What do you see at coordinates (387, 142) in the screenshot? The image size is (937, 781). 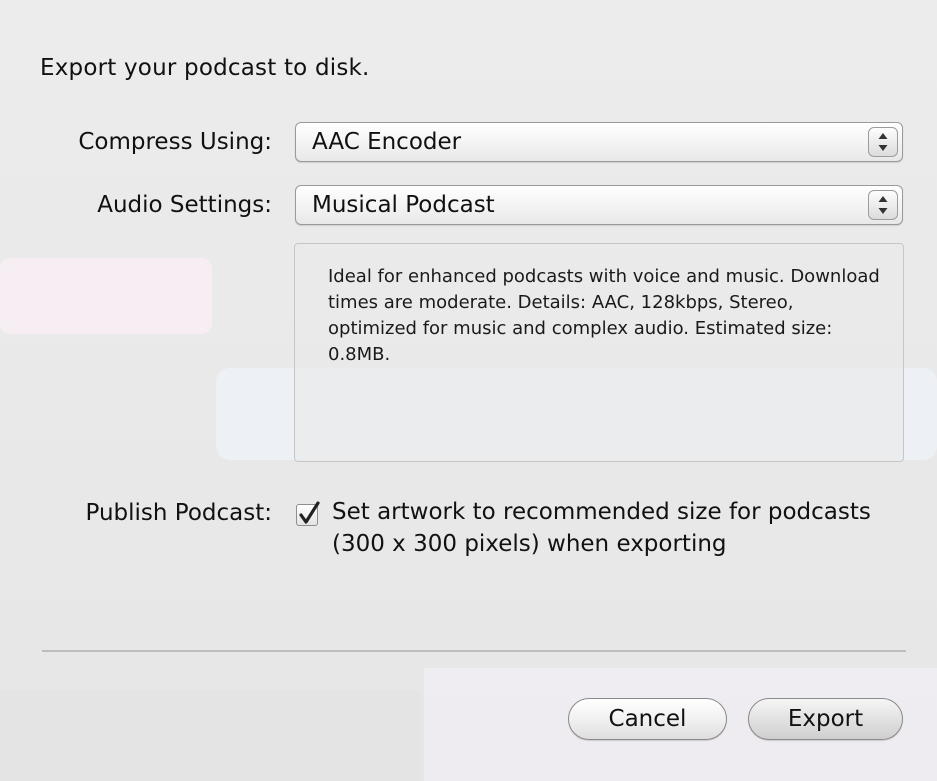 I see `compress-using-value: AAC Encoder` at bounding box center [387, 142].